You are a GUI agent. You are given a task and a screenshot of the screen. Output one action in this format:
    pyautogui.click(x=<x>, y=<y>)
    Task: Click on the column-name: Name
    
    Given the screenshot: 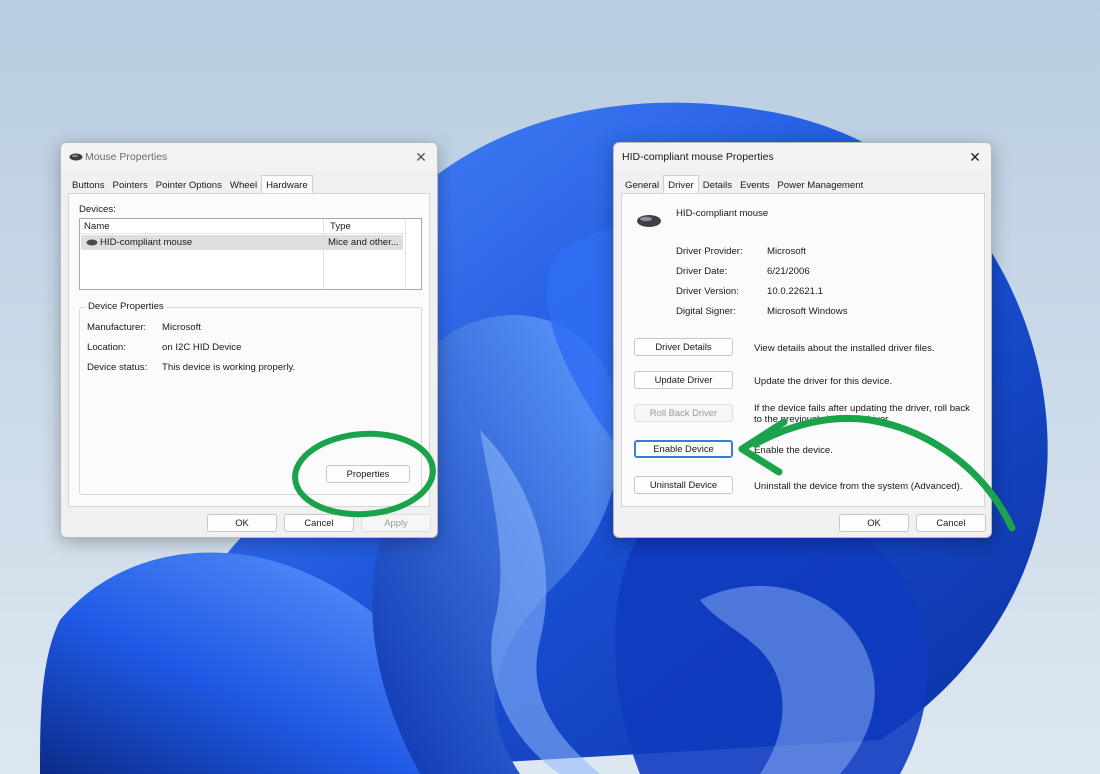 What is the action you would take?
    pyautogui.click(x=97, y=226)
    